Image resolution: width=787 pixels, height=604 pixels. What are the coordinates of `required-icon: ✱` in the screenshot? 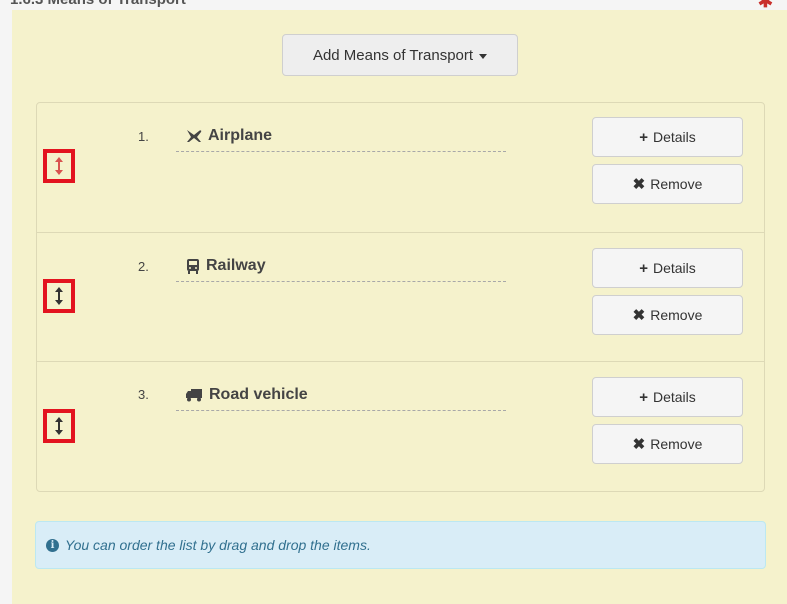 It's located at (765, 5).